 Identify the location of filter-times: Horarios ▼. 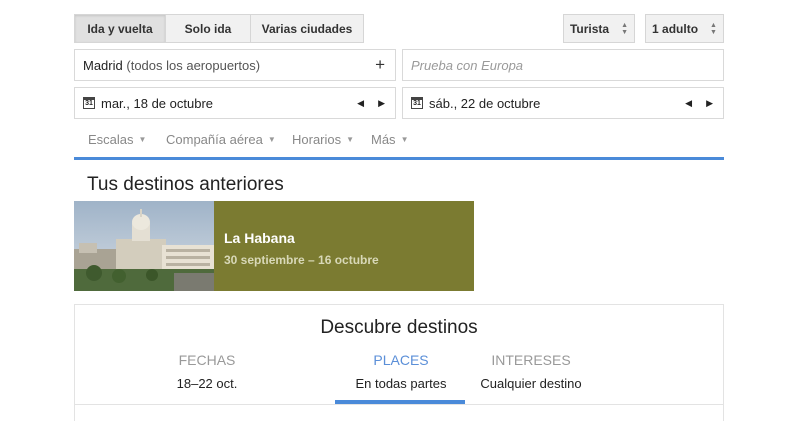
(323, 139).